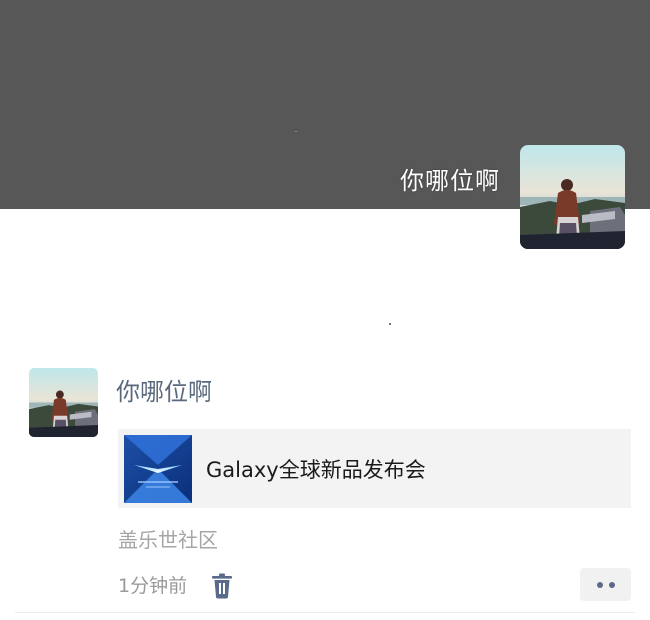 The height and width of the screenshot is (620, 650). What do you see at coordinates (316, 469) in the screenshot?
I see `shared-link-title: Galaxy全球新品发布会` at bounding box center [316, 469].